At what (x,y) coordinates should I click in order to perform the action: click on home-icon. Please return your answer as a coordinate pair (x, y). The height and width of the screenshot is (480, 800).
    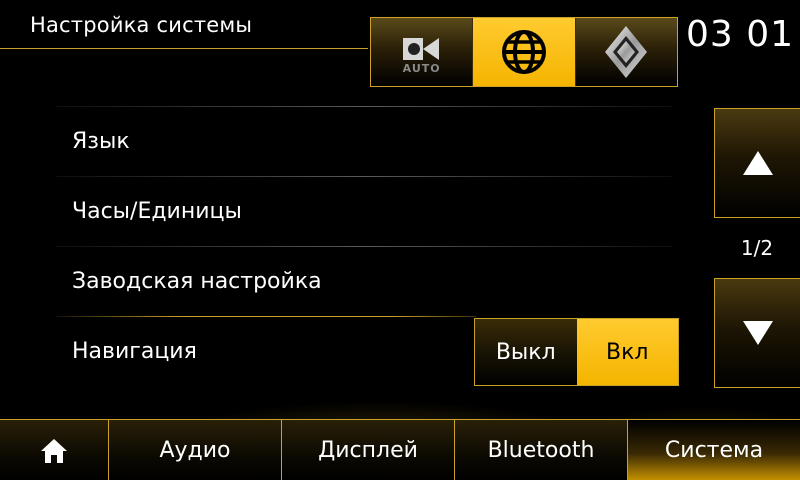
    Looking at the image, I should click on (54, 450).